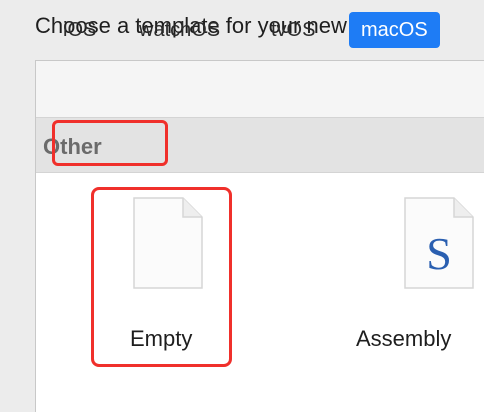 The image size is (484, 412). I want to click on tab-tvos: tvOS, so click(293, 30).